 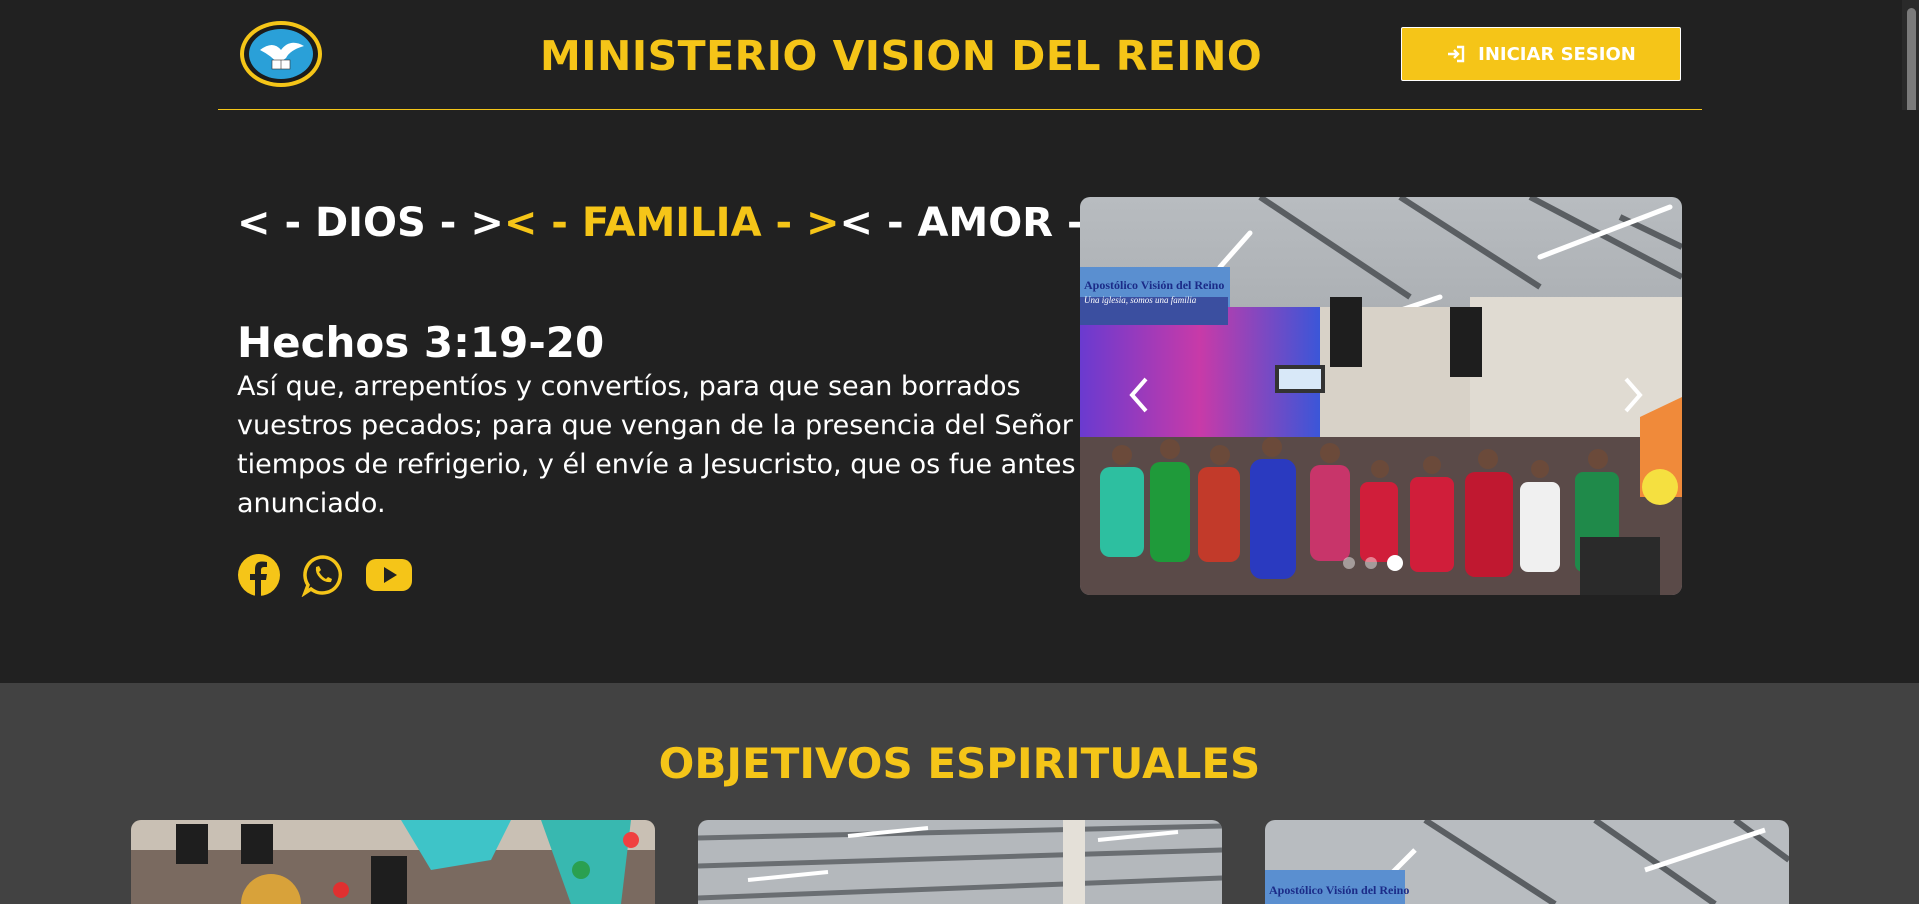 I want to click on facebook-icon, so click(x=259, y=575).